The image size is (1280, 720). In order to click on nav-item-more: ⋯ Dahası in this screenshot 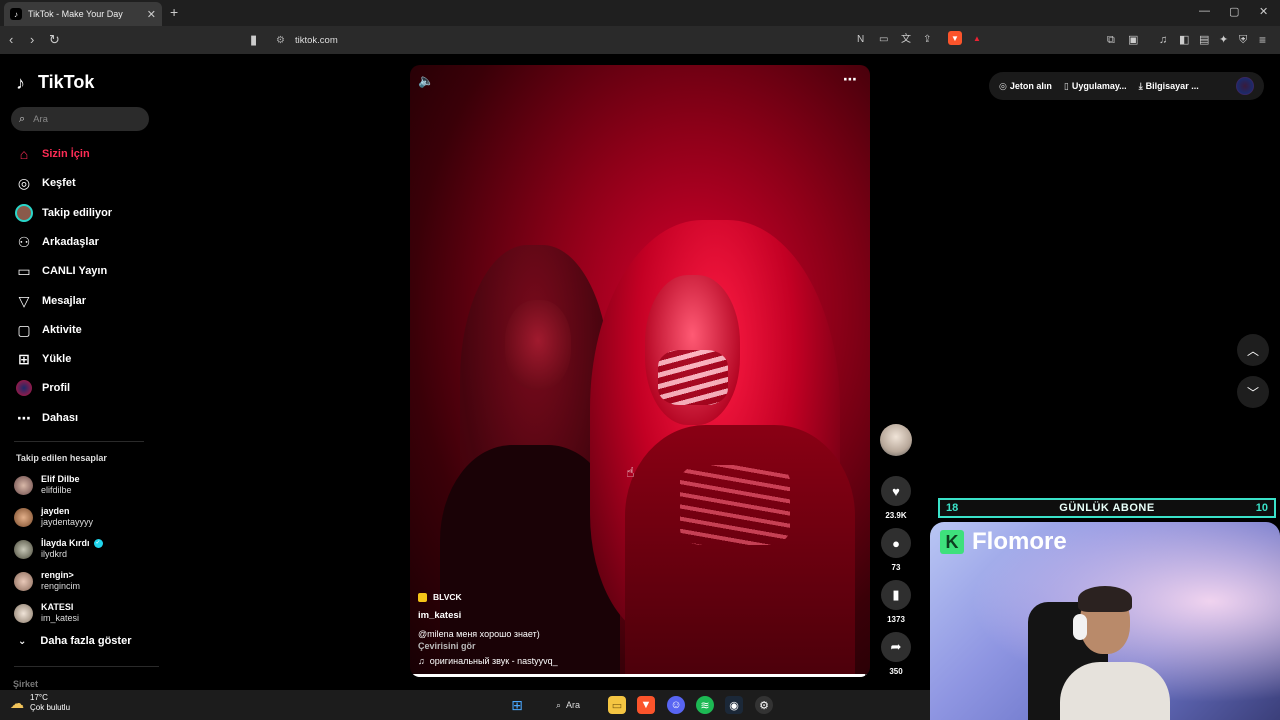, I will do `click(46, 418)`.